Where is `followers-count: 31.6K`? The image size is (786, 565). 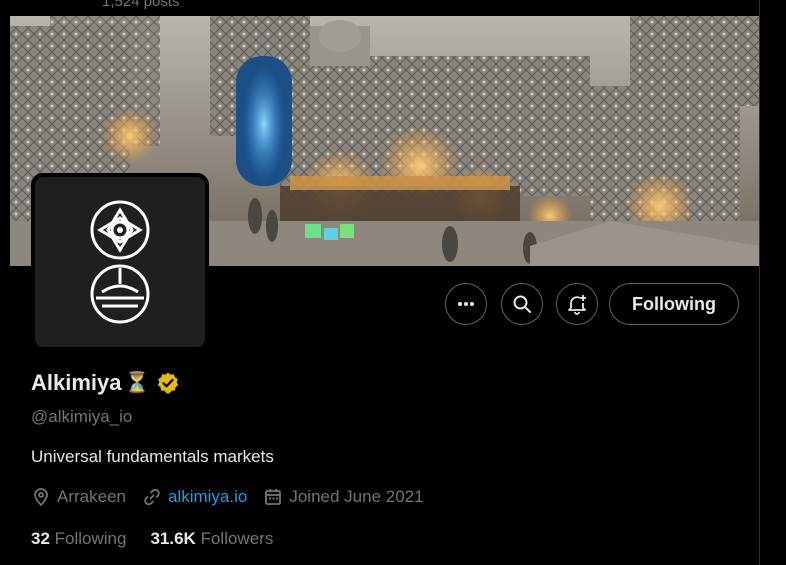
followers-count: 31.6K is located at coordinates (173, 538).